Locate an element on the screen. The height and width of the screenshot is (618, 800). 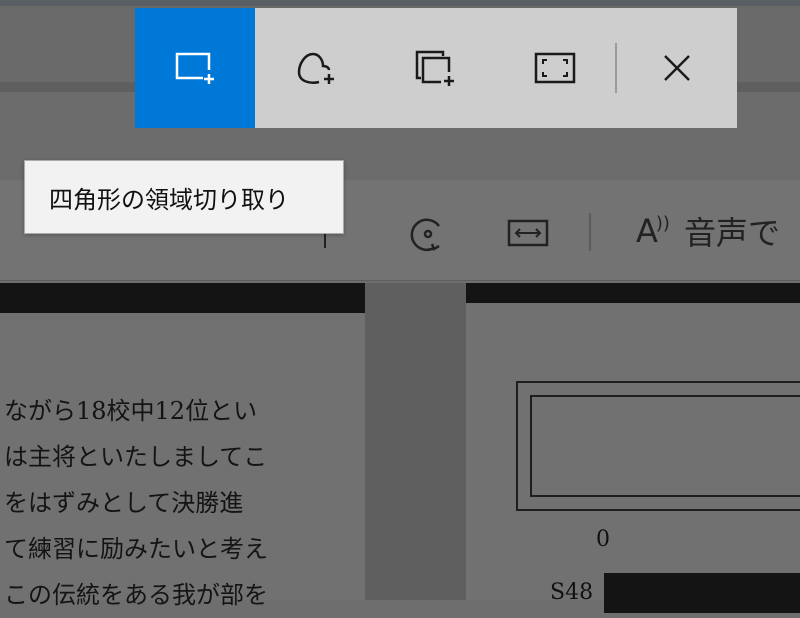
close-button is located at coordinates (677, 68).